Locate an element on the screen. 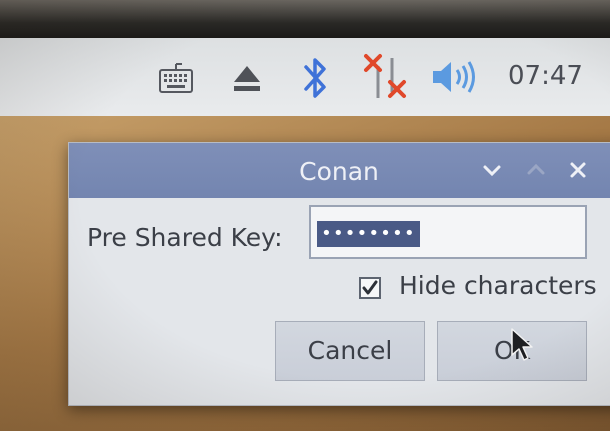  network-disconnected-icon is located at coordinates (386, 80).